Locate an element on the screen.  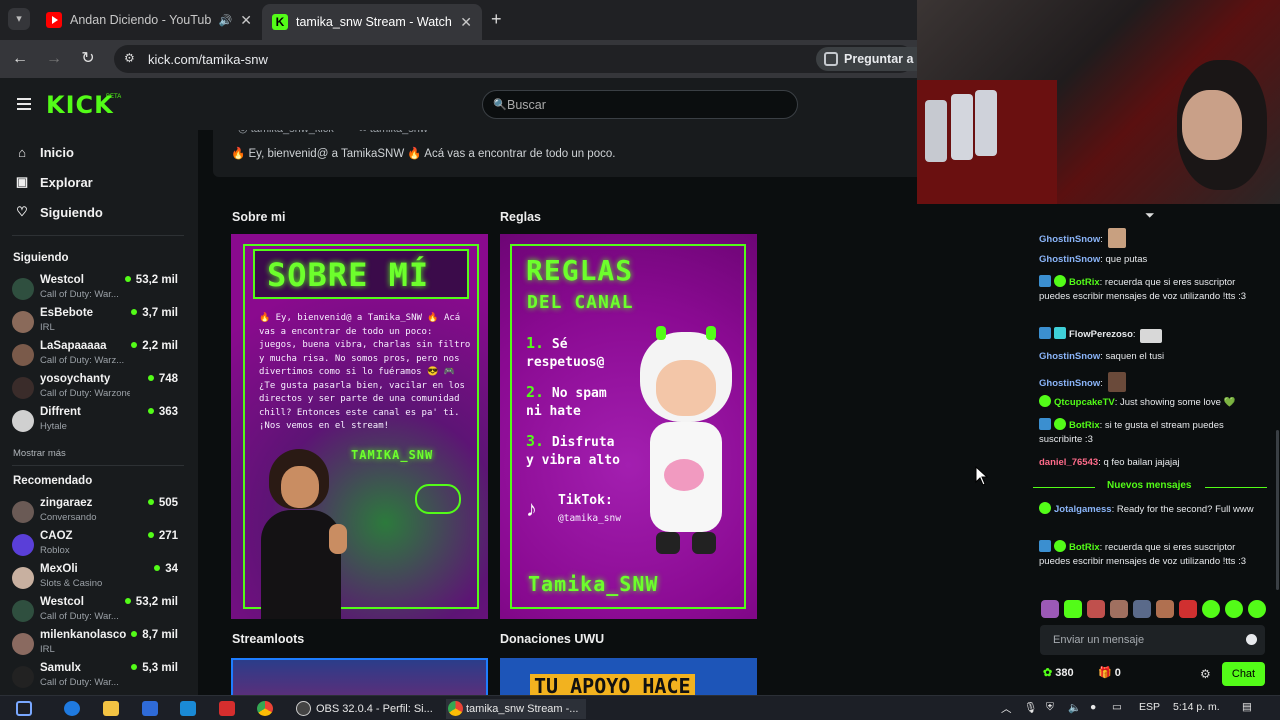
stream-video-overlay is located at coordinates (1098, 102).